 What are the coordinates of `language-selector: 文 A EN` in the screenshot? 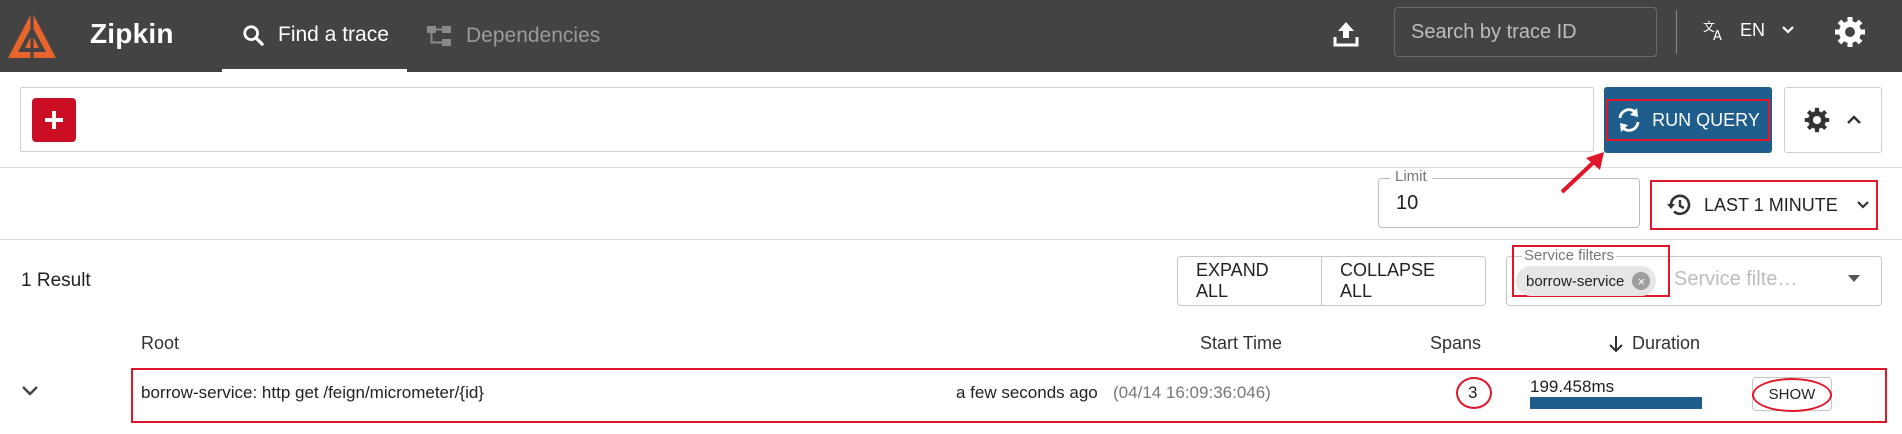 It's located at (1748, 30).